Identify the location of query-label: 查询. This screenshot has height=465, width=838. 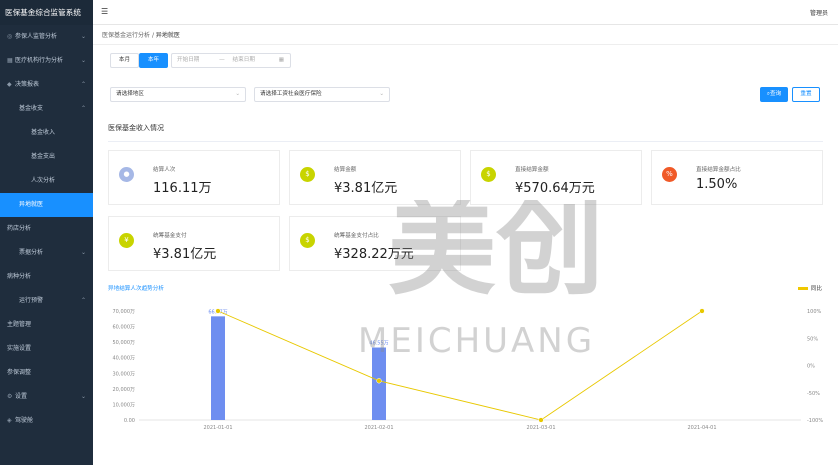
(775, 94).